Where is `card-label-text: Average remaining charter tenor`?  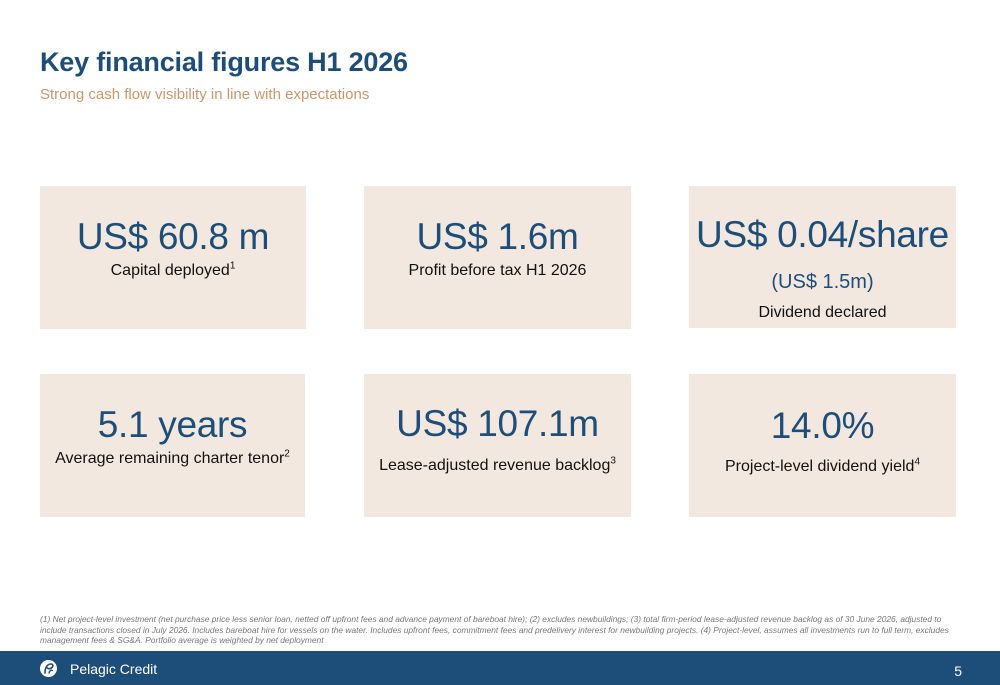 card-label-text: Average remaining charter tenor is located at coordinates (170, 458).